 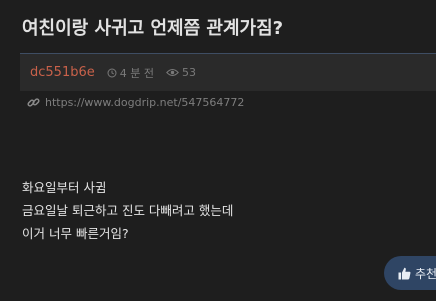 What do you see at coordinates (136, 73) in the screenshot?
I see `post-time-text: 4 분 전` at bounding box center [136, 73].